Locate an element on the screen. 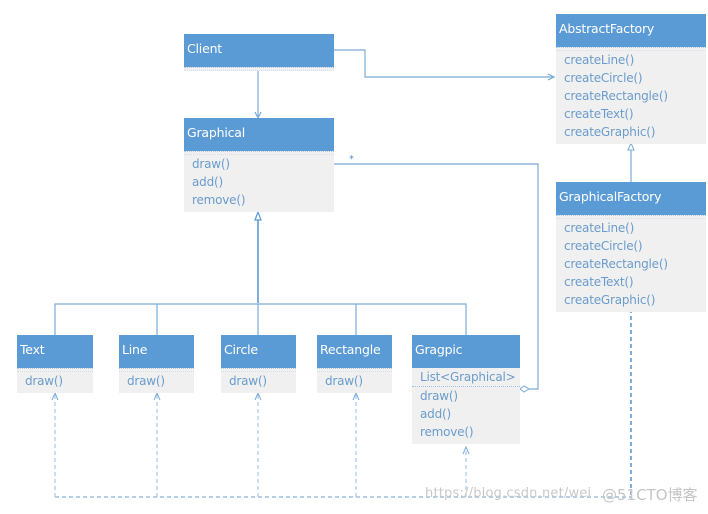 The height and width of the screenshot is (514, 708). class-name: Graphical is located at coordinates (259, 134).